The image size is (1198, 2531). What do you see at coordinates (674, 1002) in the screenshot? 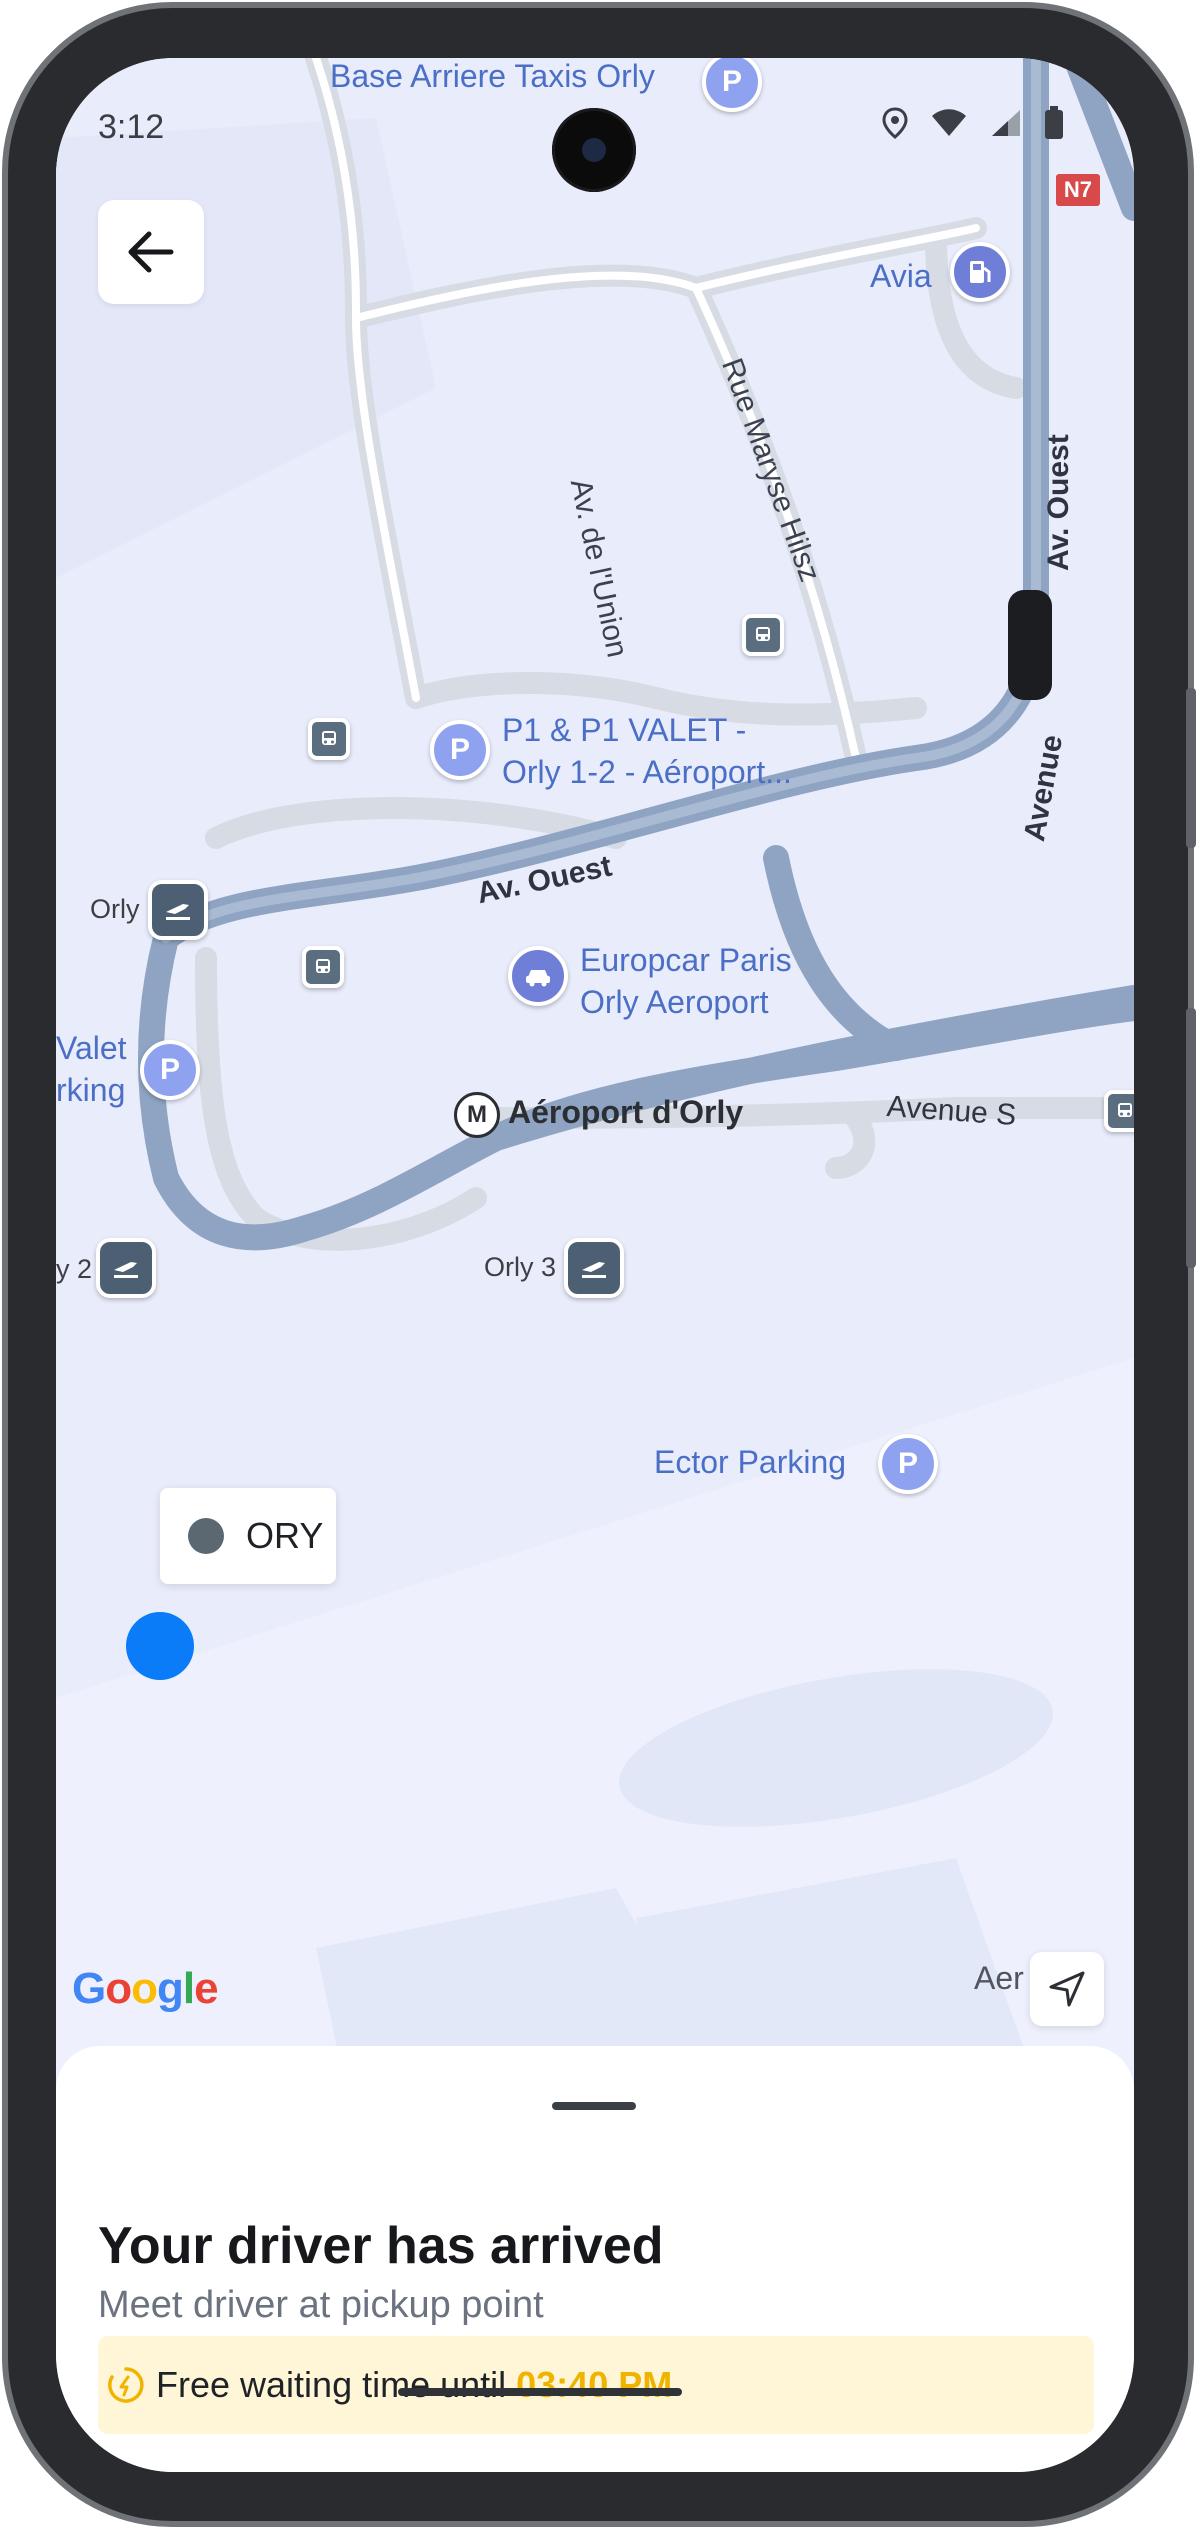
I see `label-europcar-line2: Orly Aeroport` at bounding box center [674, 1002].